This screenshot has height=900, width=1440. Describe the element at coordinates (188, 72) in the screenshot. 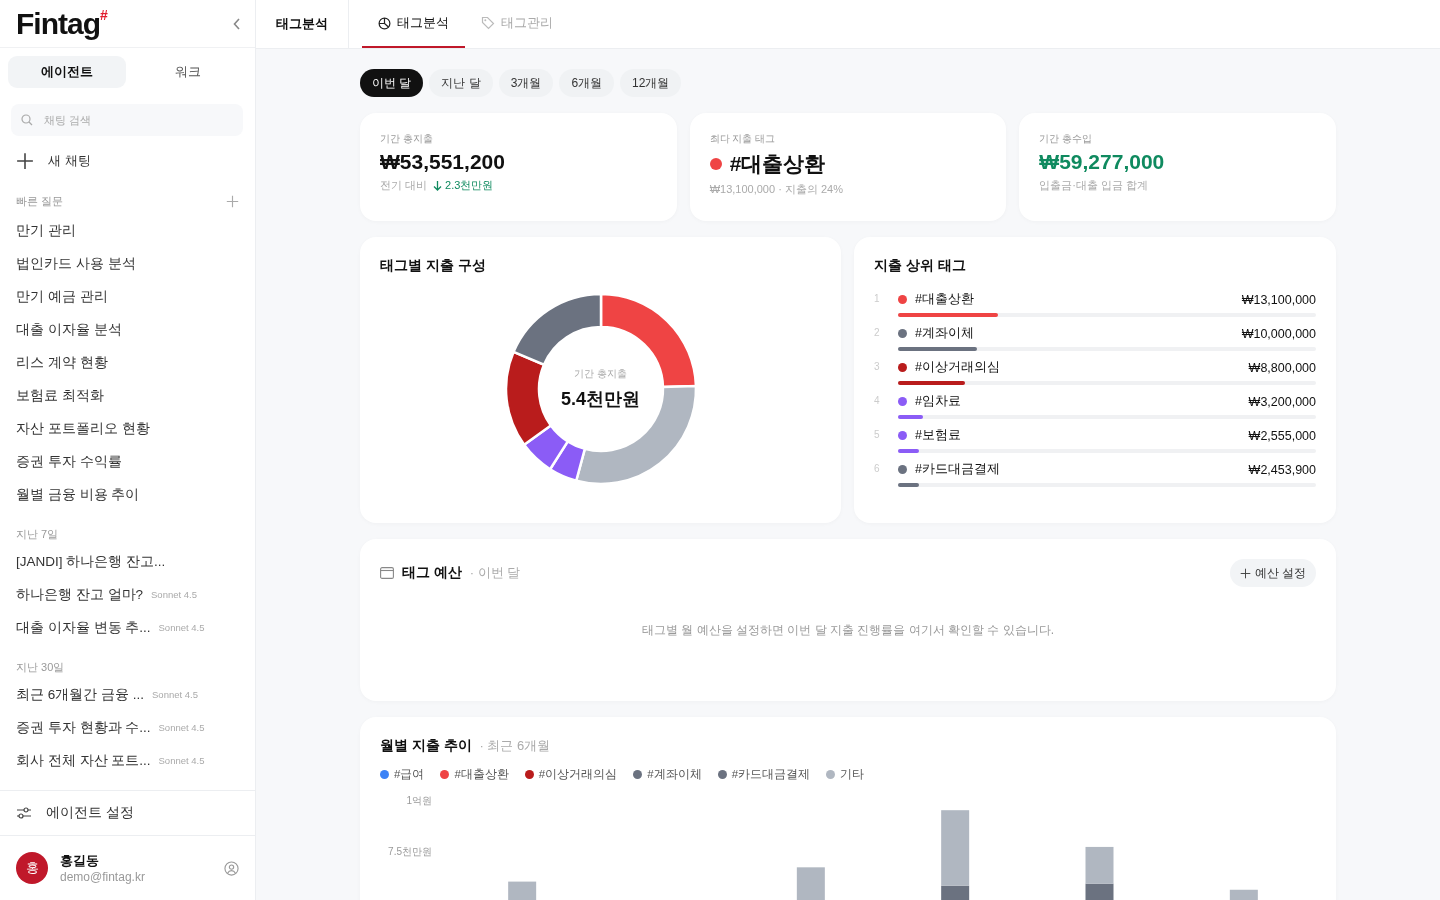

I see `sidebar-tab: 워크` at that location.